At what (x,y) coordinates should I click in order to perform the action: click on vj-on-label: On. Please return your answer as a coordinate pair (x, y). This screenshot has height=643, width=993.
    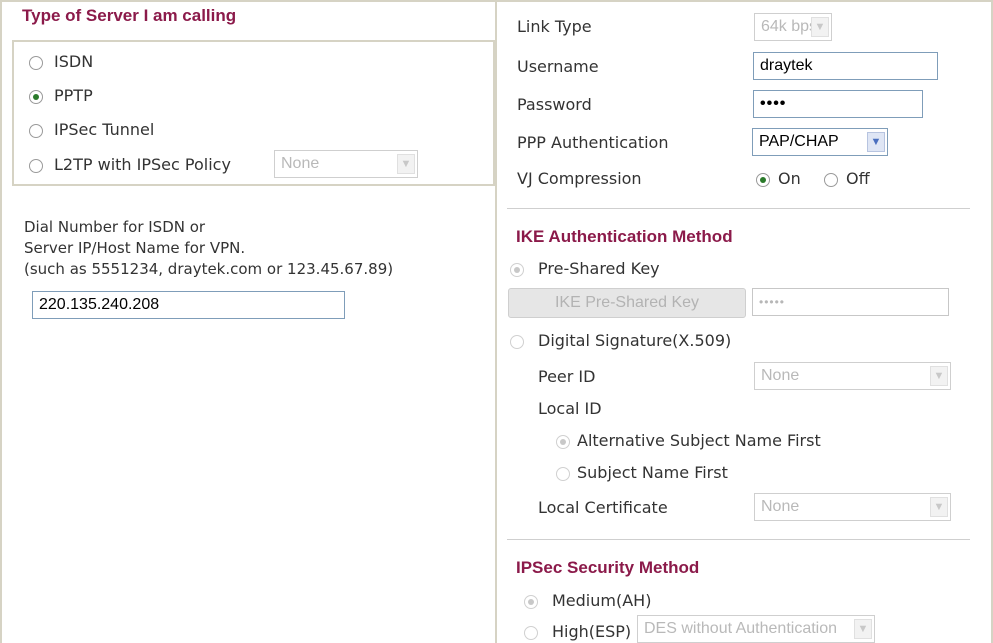
    Looking at the image, I should click on (789, 178).